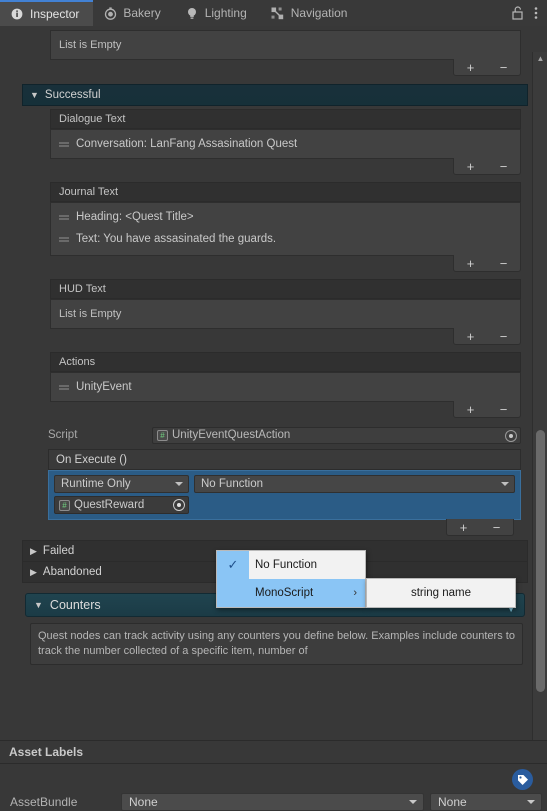 The width and height of the screenshot is (547, 811). Describe the element at coordinates (192, 13) in the screenshot. I see `lightbulb-icon` at that location.